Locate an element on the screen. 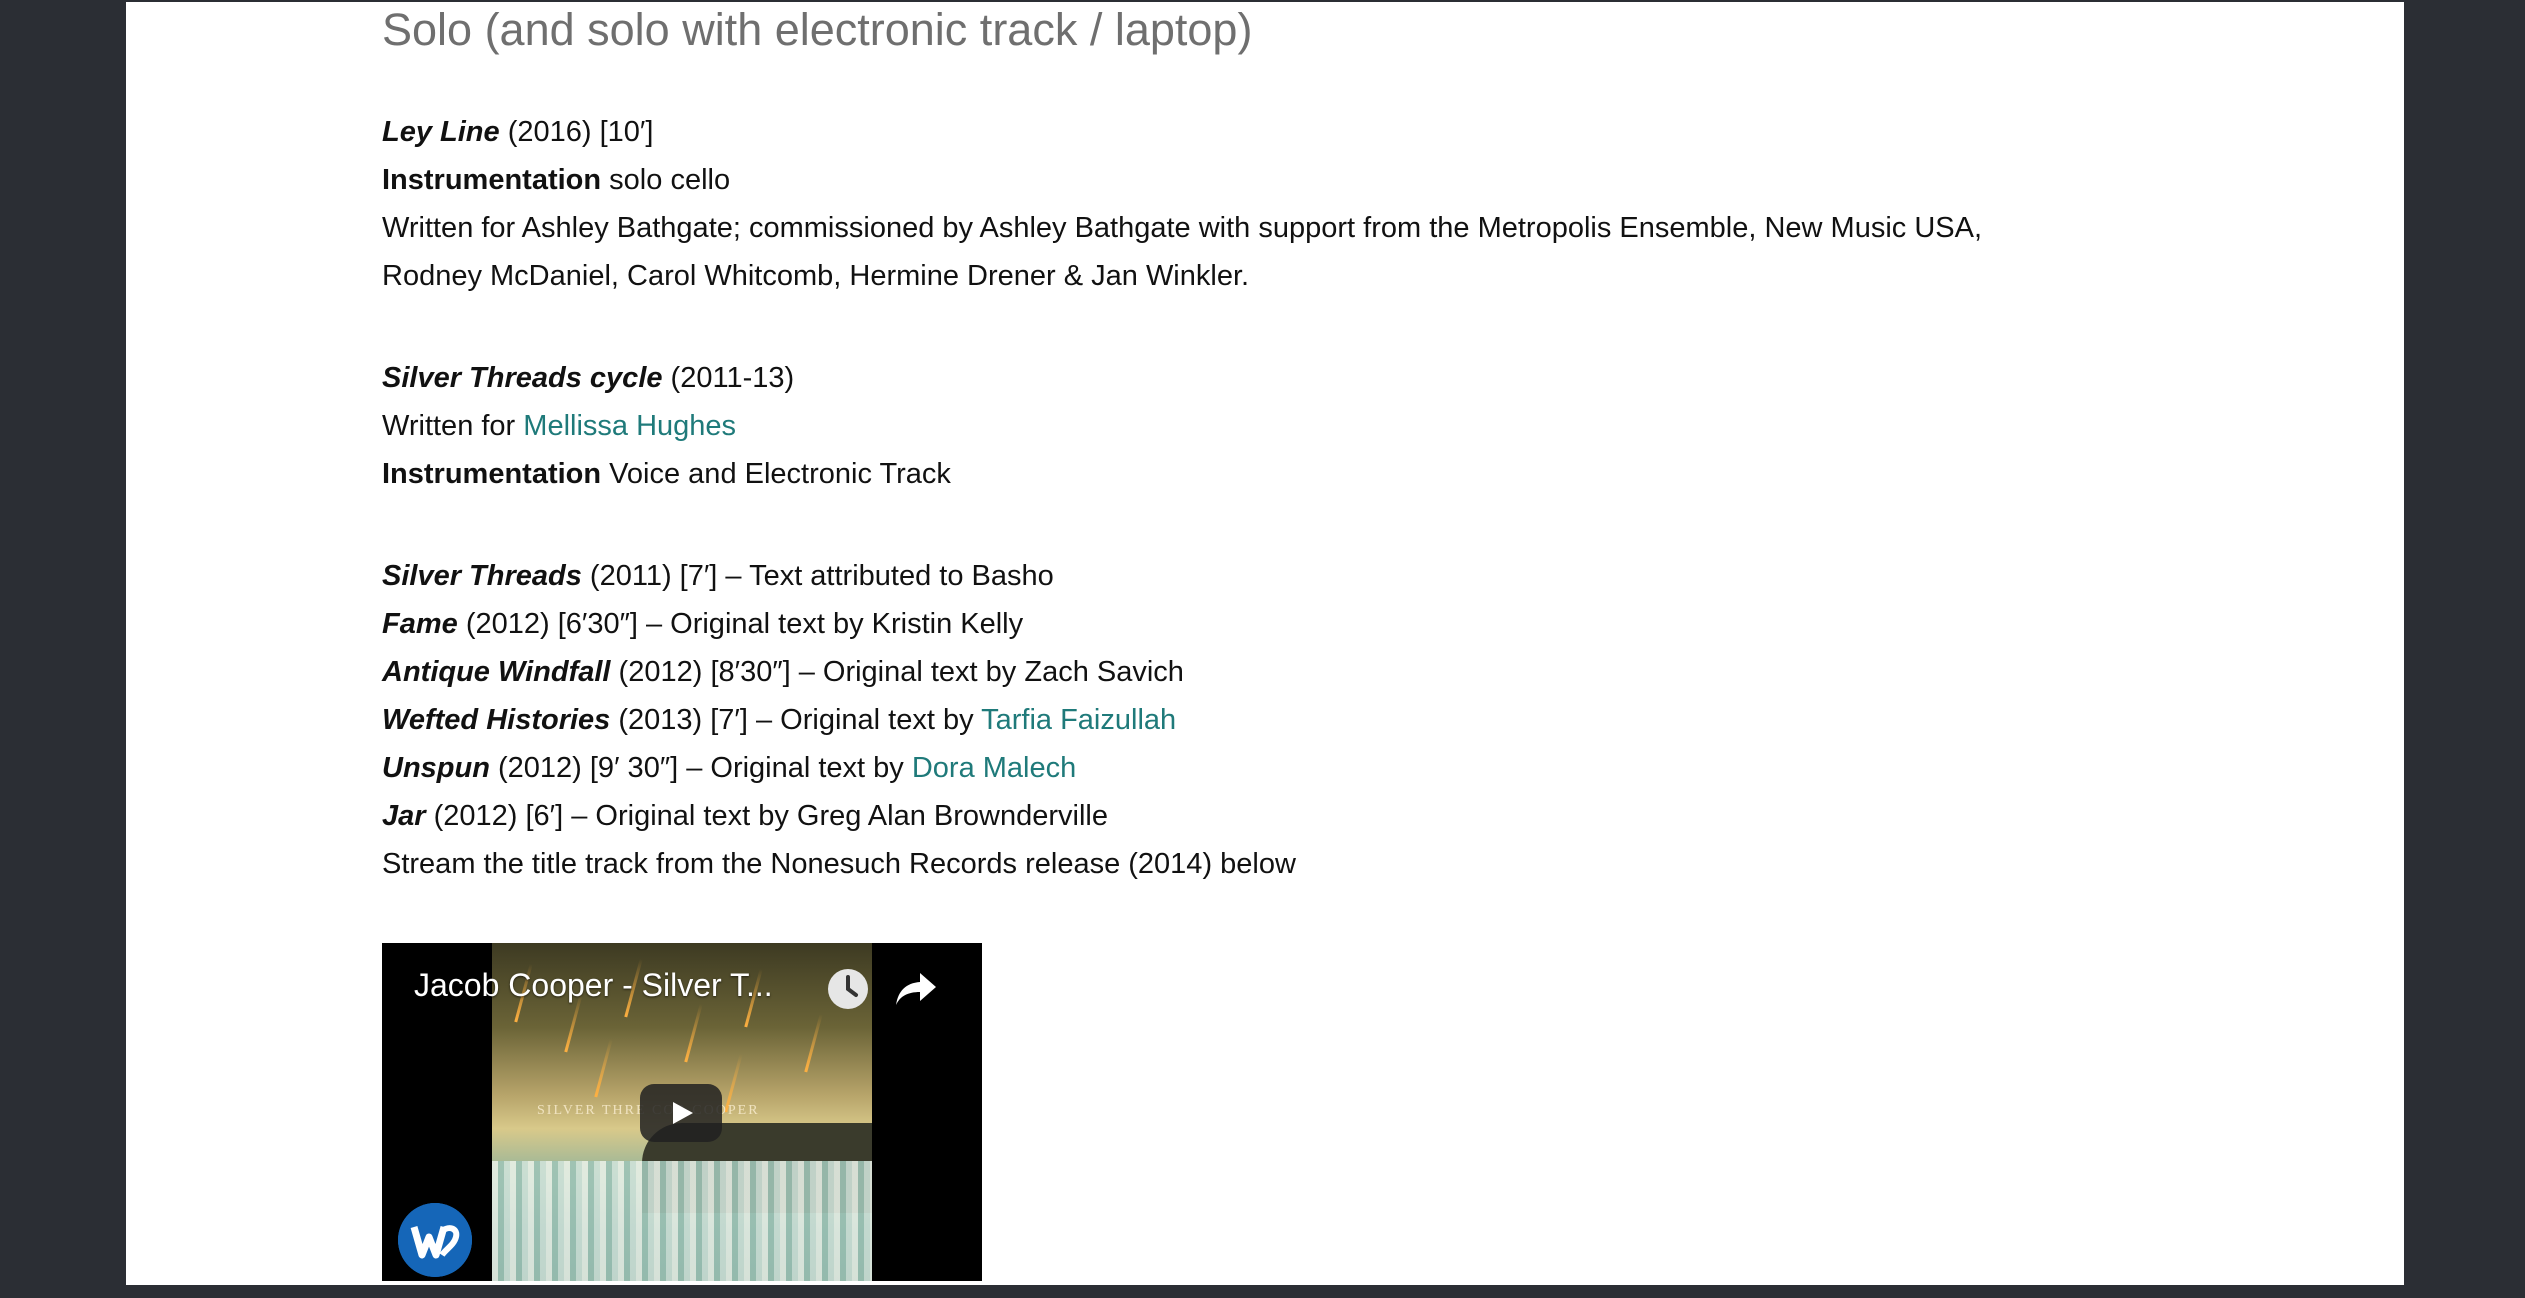 This screenshot has width=2525, height=1298. work-meta: (2016) [10′] is located at coordinates (576, 132).